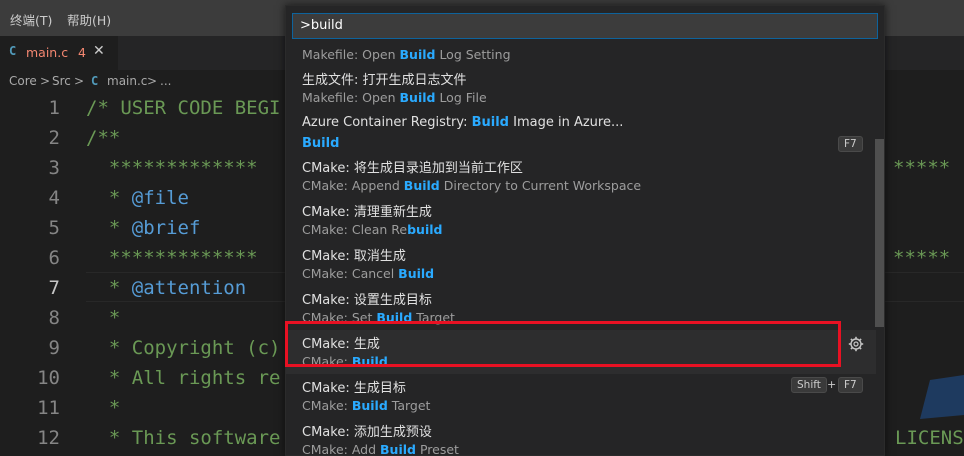 The width and height of the screenshot is (964, 456). What do you see at coordinates (366, 405) in the screenshot?
I see `palette-item-detail: CMake: Build Target` at bounding box center [366, 405].